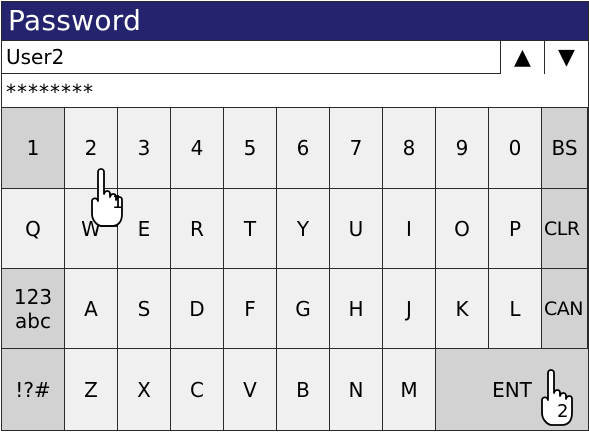 Image resolution: width=589 pixels, height=432 pixels. Describe the element at coordinates (356, 309) in the screenshot. I see `key-h: H` at that location.